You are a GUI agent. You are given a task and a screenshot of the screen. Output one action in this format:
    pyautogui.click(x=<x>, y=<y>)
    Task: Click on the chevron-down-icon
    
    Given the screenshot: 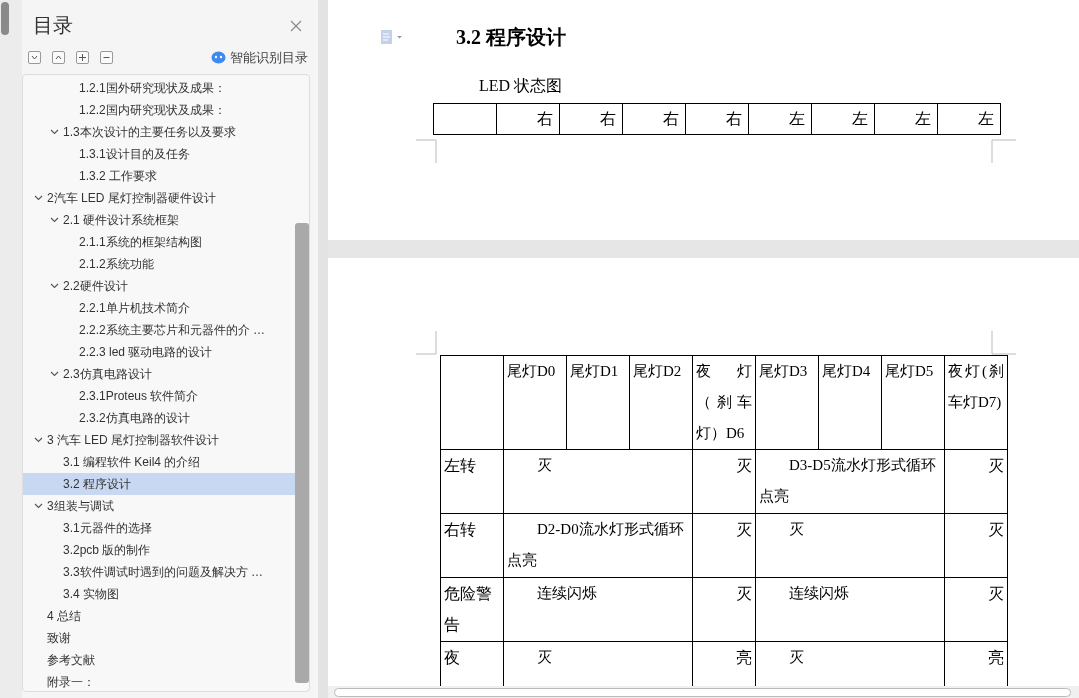 What is the action you would take?
    pyautogui.click(x=34, y=57)
    